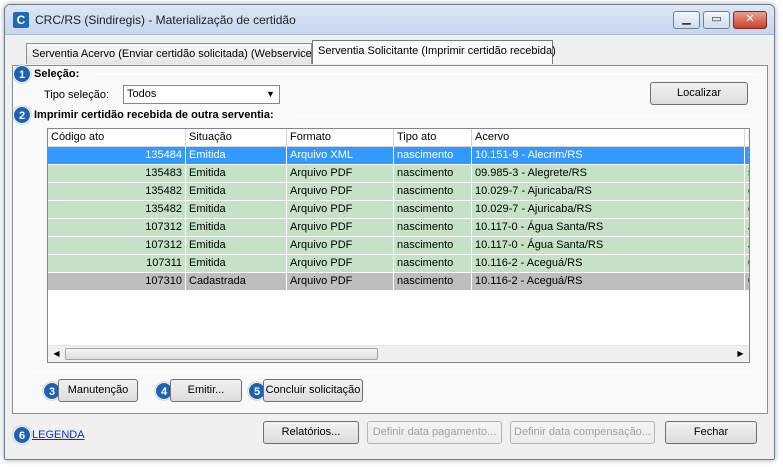  I want to click on concluir-solicitacao-button: Concluir solicitação, so click(313, 390).